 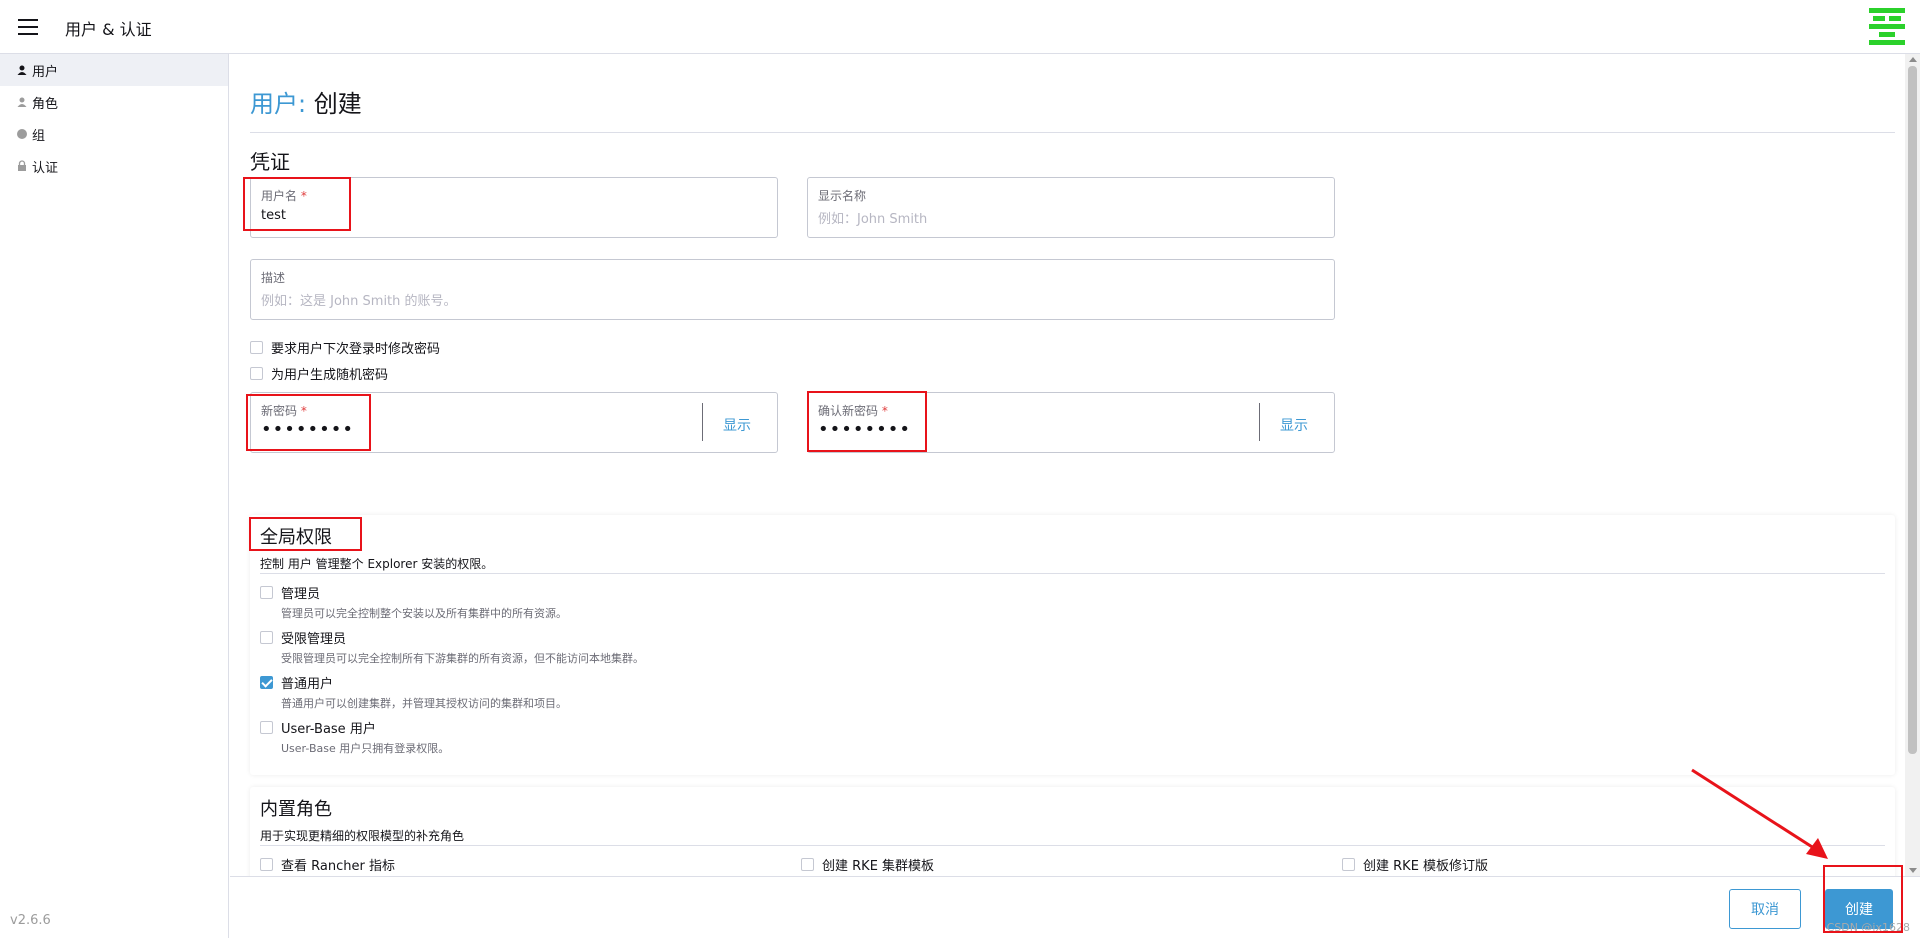 I want to click on username-field: 用户名 * test, so click(x=514, y=207).